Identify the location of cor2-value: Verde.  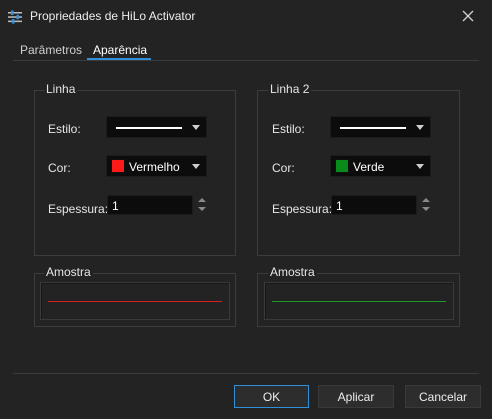
(369, 167).